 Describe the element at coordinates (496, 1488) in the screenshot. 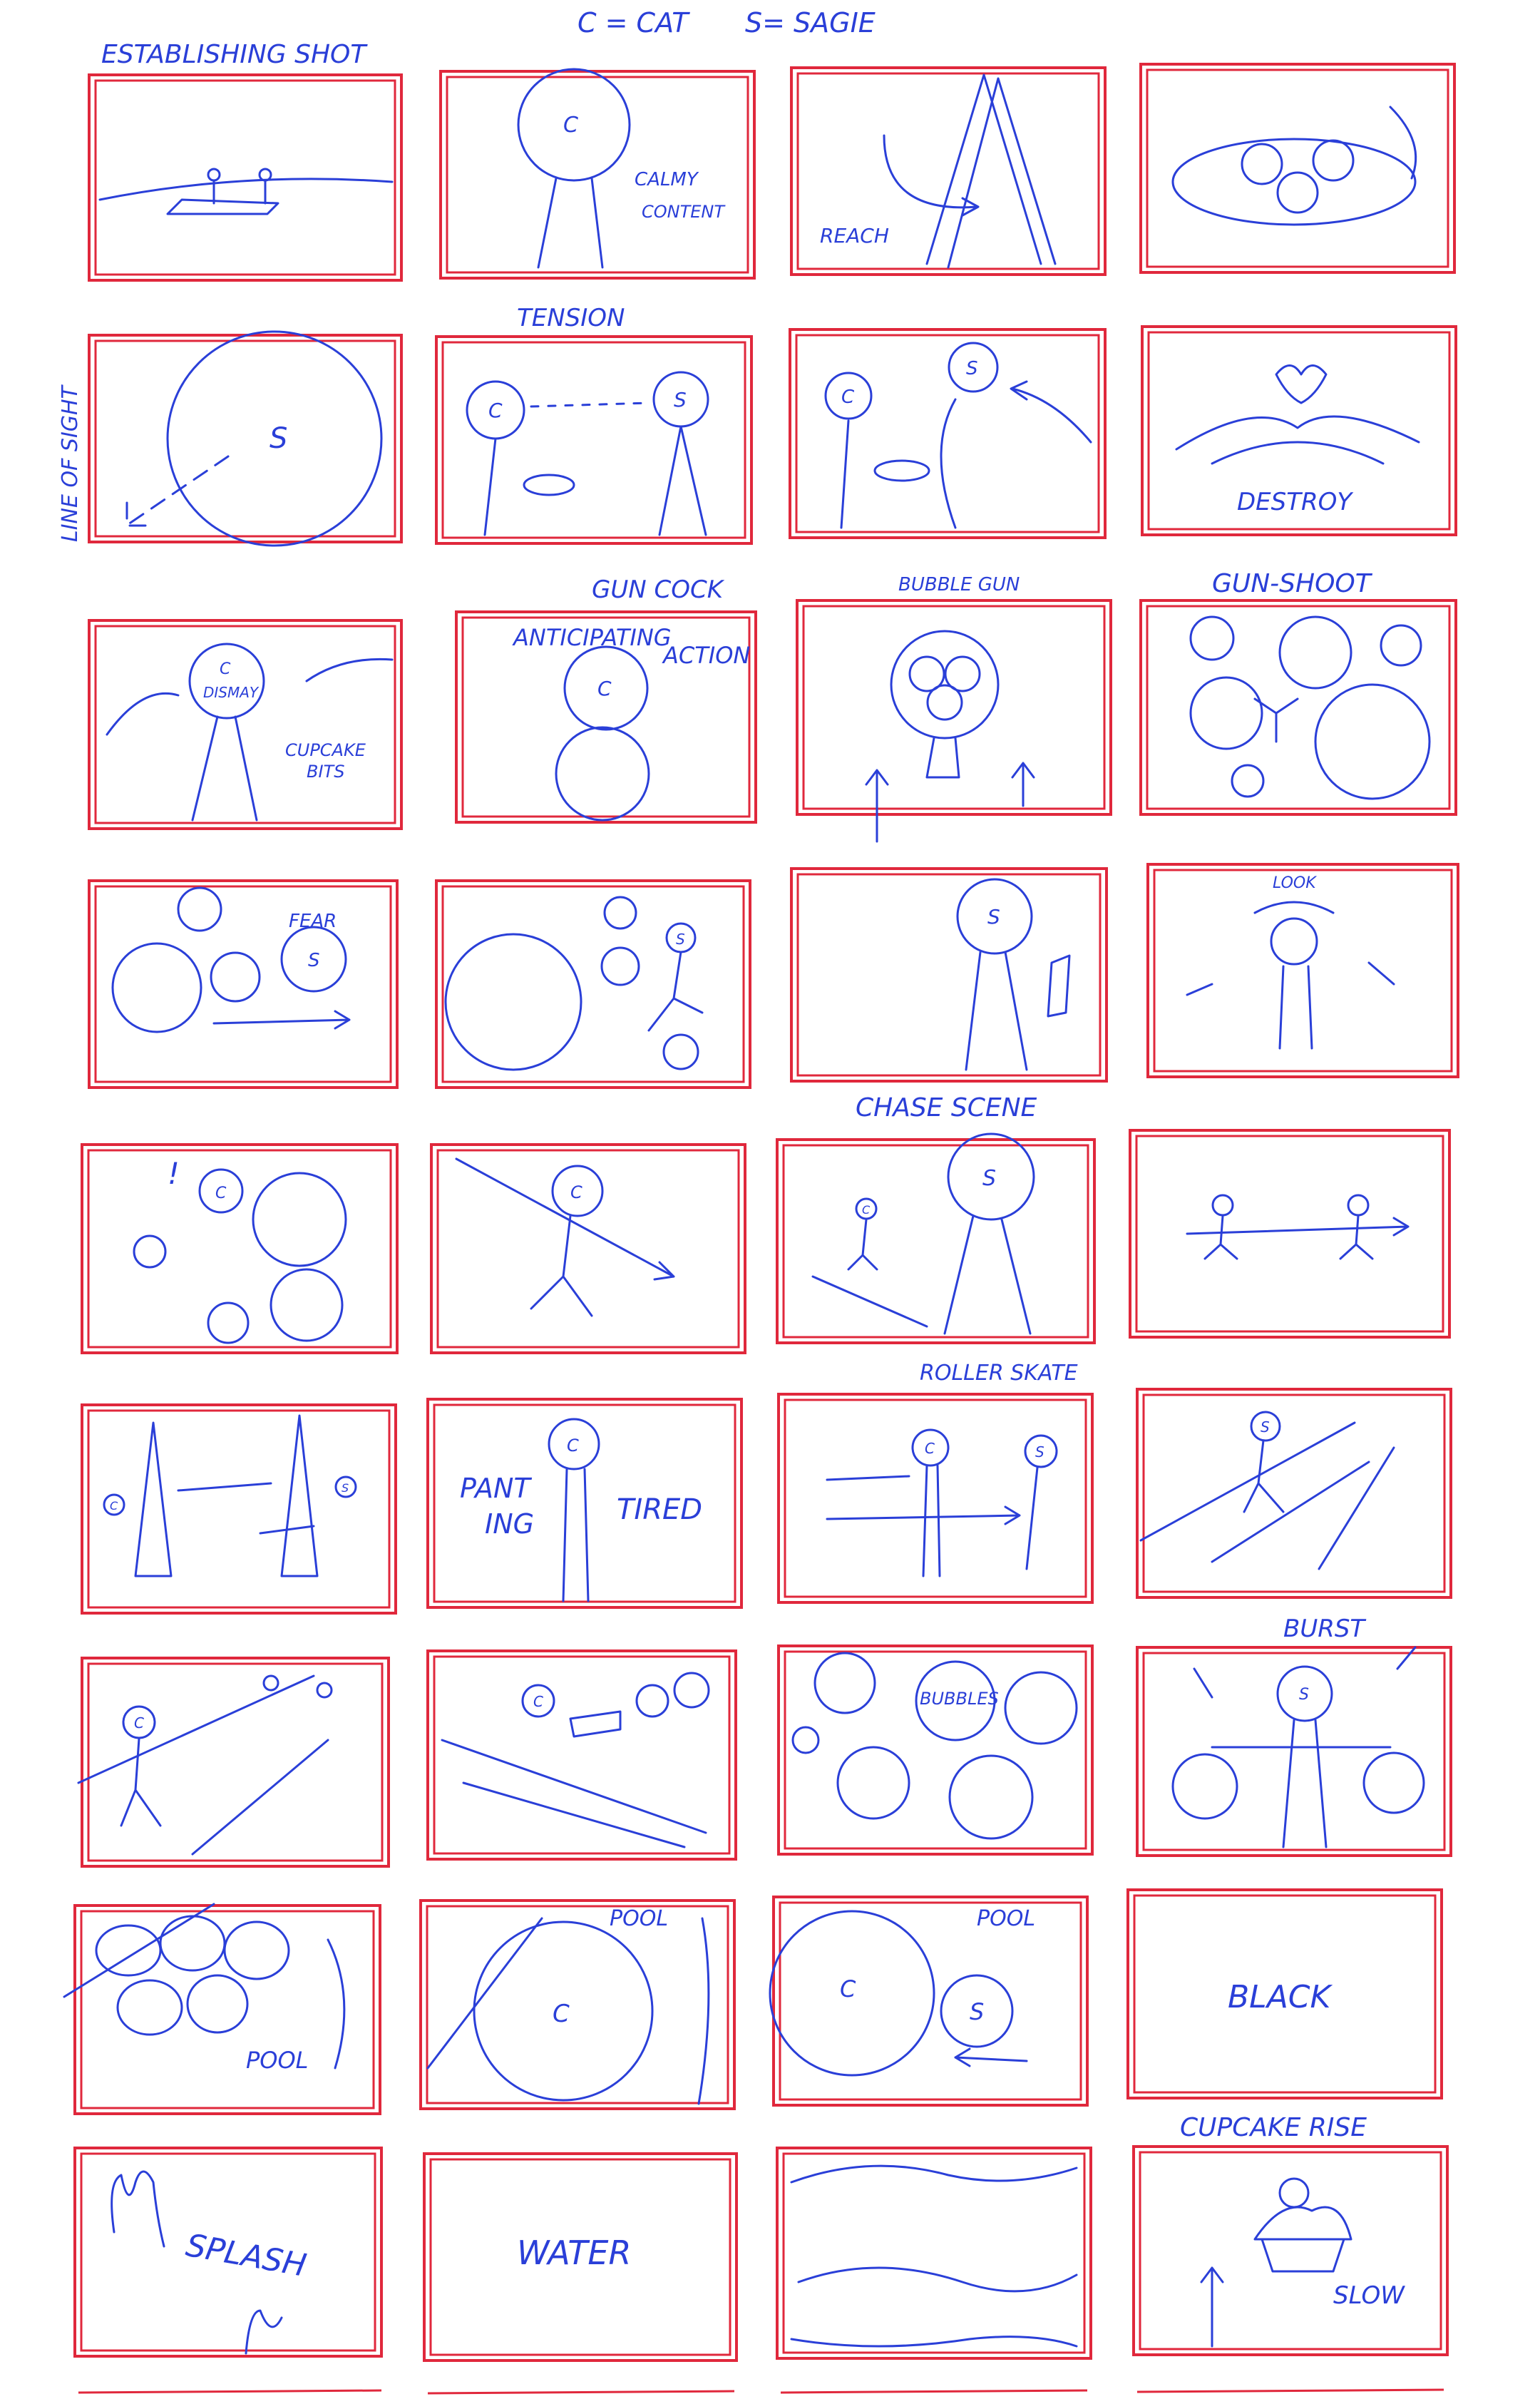

I see `panel-label: PANT` at that location.